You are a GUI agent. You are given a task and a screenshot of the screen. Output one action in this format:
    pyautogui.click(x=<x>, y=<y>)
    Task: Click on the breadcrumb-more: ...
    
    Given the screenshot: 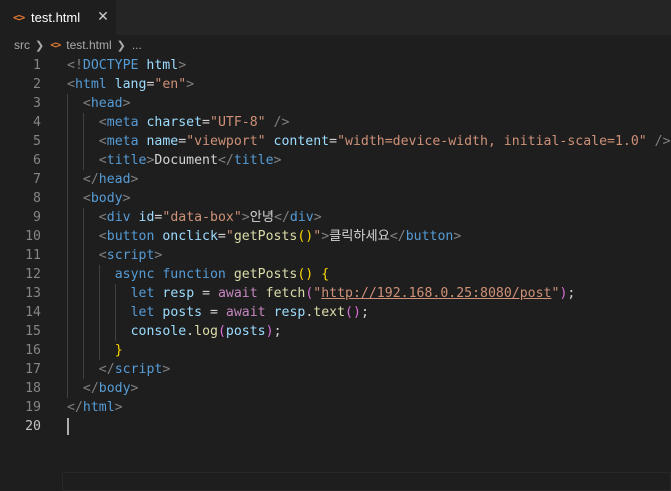 What is the action you would take?
    pyautogui.click(x=137, y=45)
    